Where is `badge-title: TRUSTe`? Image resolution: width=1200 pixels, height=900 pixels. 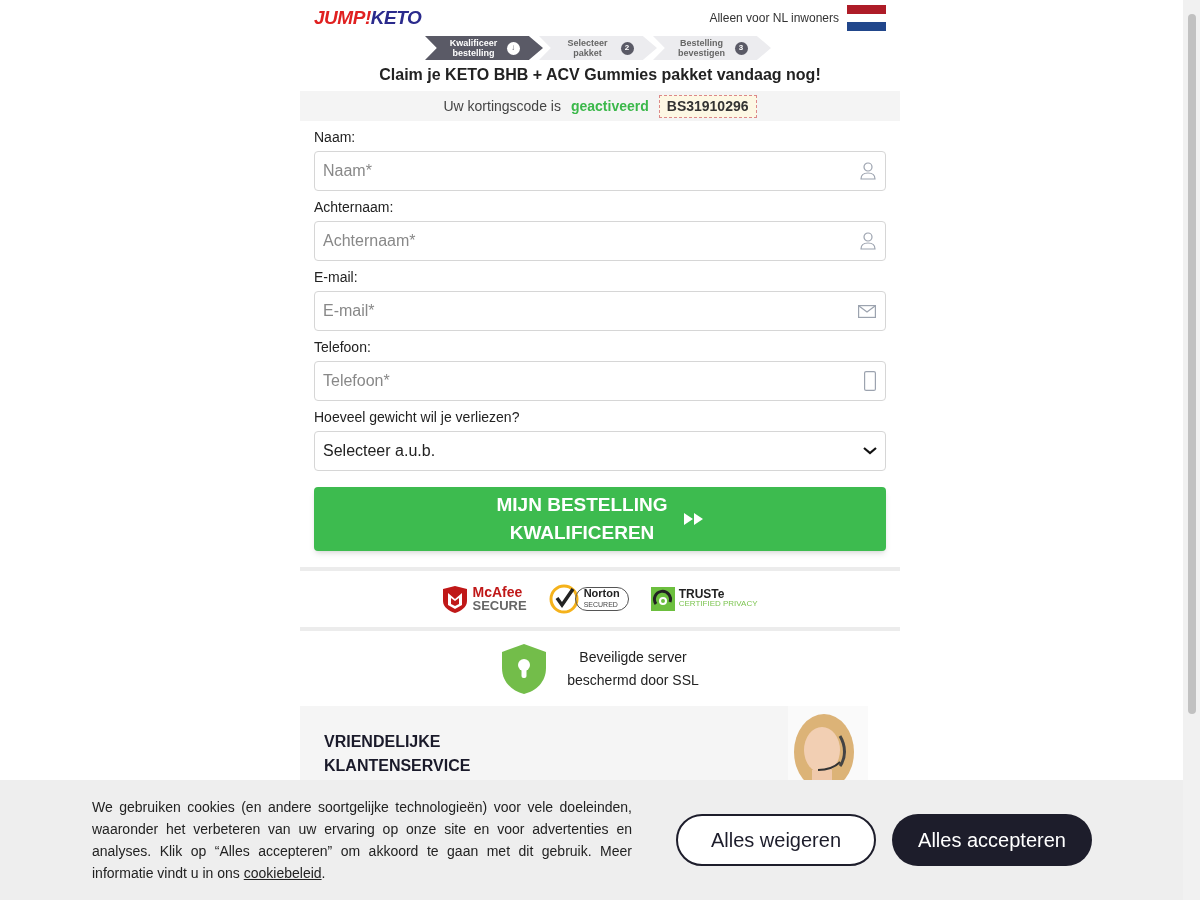
badge-title: TRUSTe is located at coordinates (702, 594).